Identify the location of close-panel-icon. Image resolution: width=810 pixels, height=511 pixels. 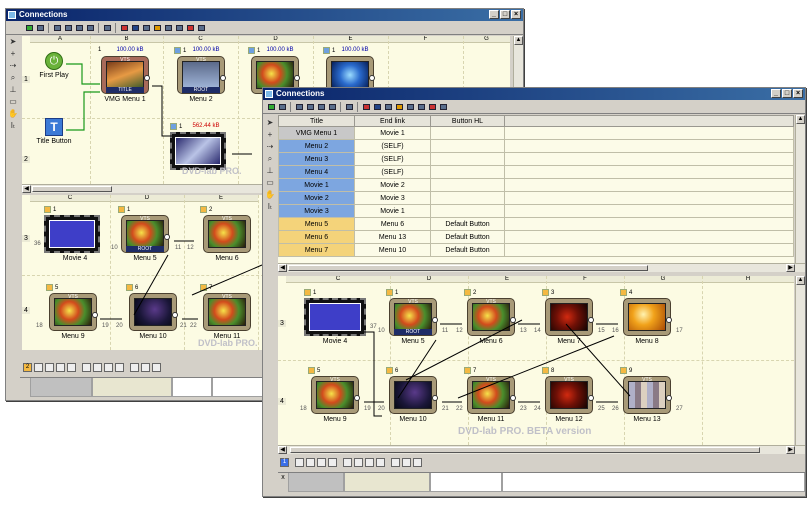
(25, 387).